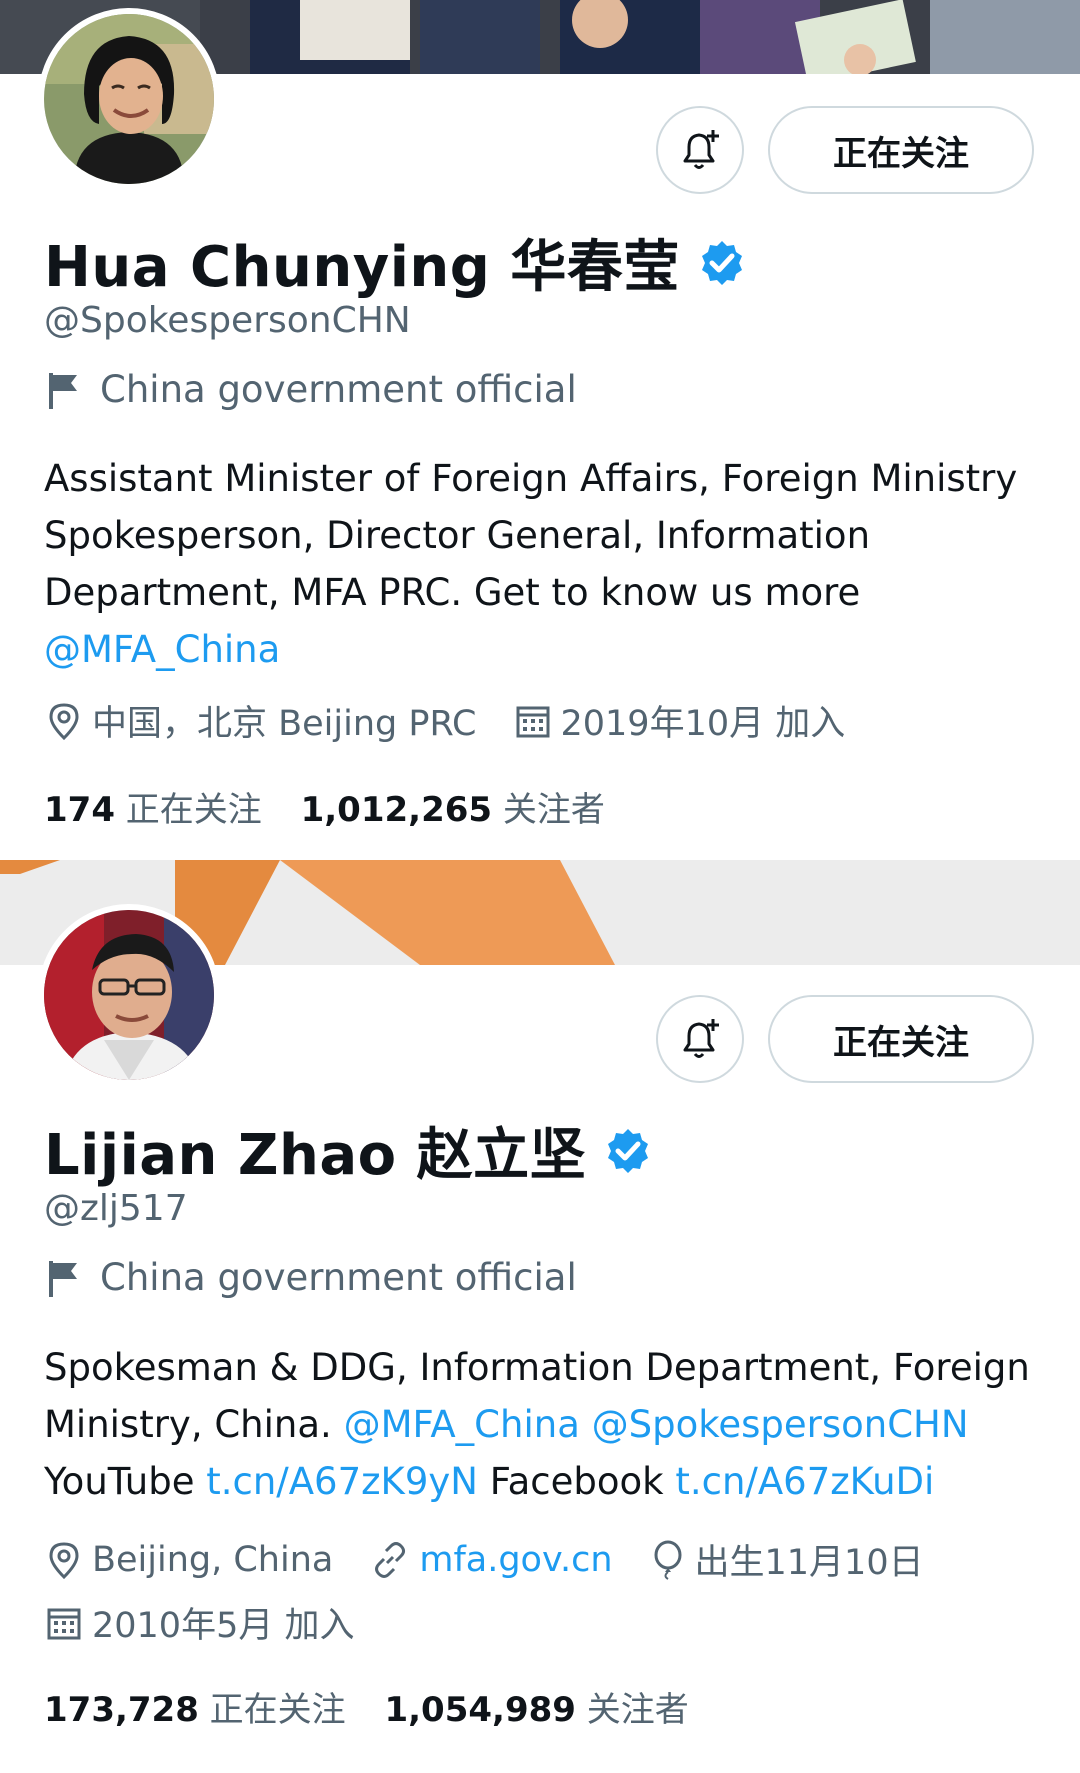  Describe the element at coordinates (809, 1563) in the screenshot. I see `birthday-text: 出生11月10日` at that location.